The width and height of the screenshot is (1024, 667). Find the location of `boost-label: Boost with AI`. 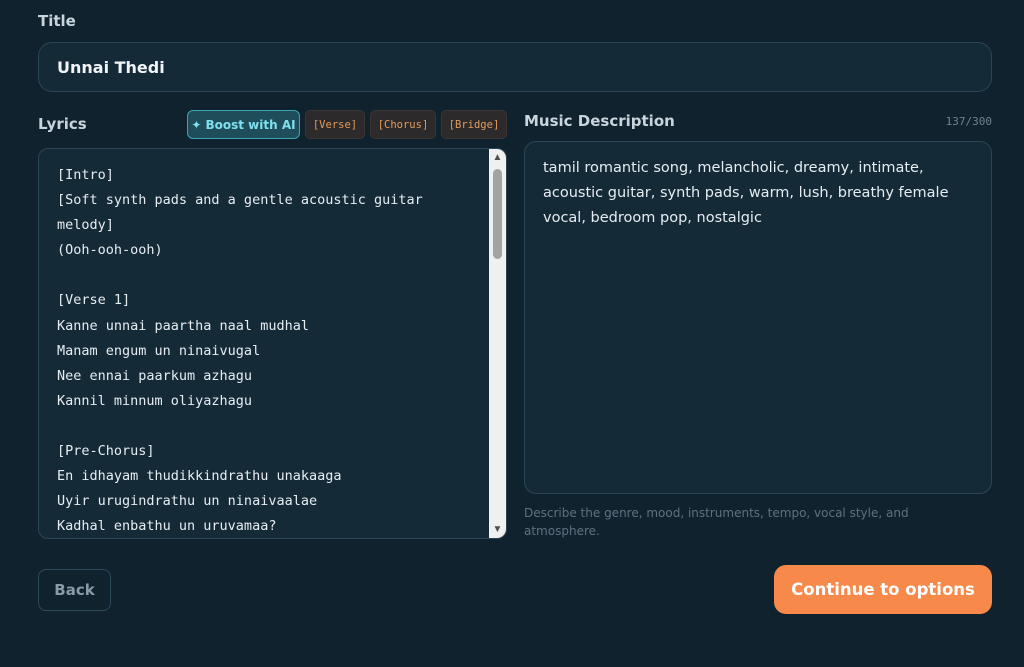

boost-label: Boost with AI is located at coordinates (250, 124).